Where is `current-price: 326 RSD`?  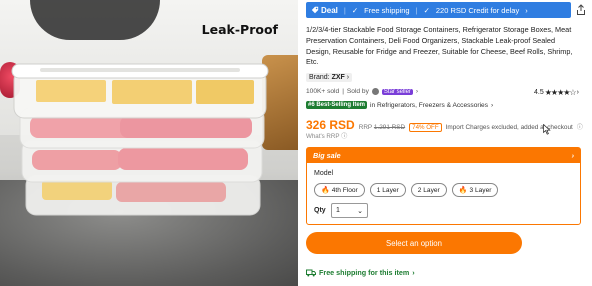
current-price: 326 RSD is located at coordinates (330, 125).